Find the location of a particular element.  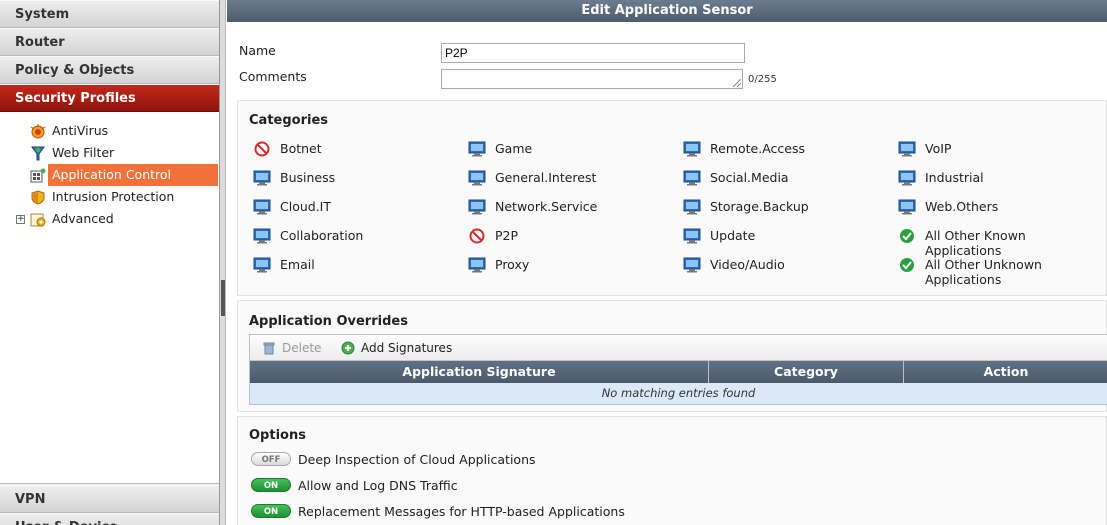

category-network-service: Network.Service is located at coordinates (532, 209).